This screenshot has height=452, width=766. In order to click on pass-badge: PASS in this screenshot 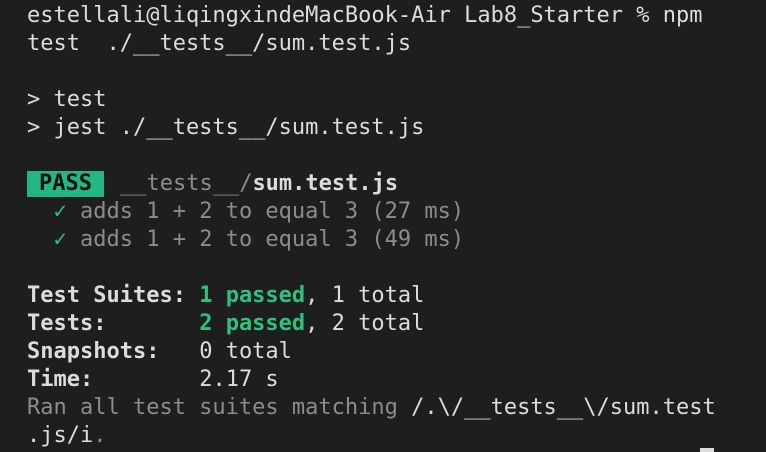, I will do `click(65, 184)`.